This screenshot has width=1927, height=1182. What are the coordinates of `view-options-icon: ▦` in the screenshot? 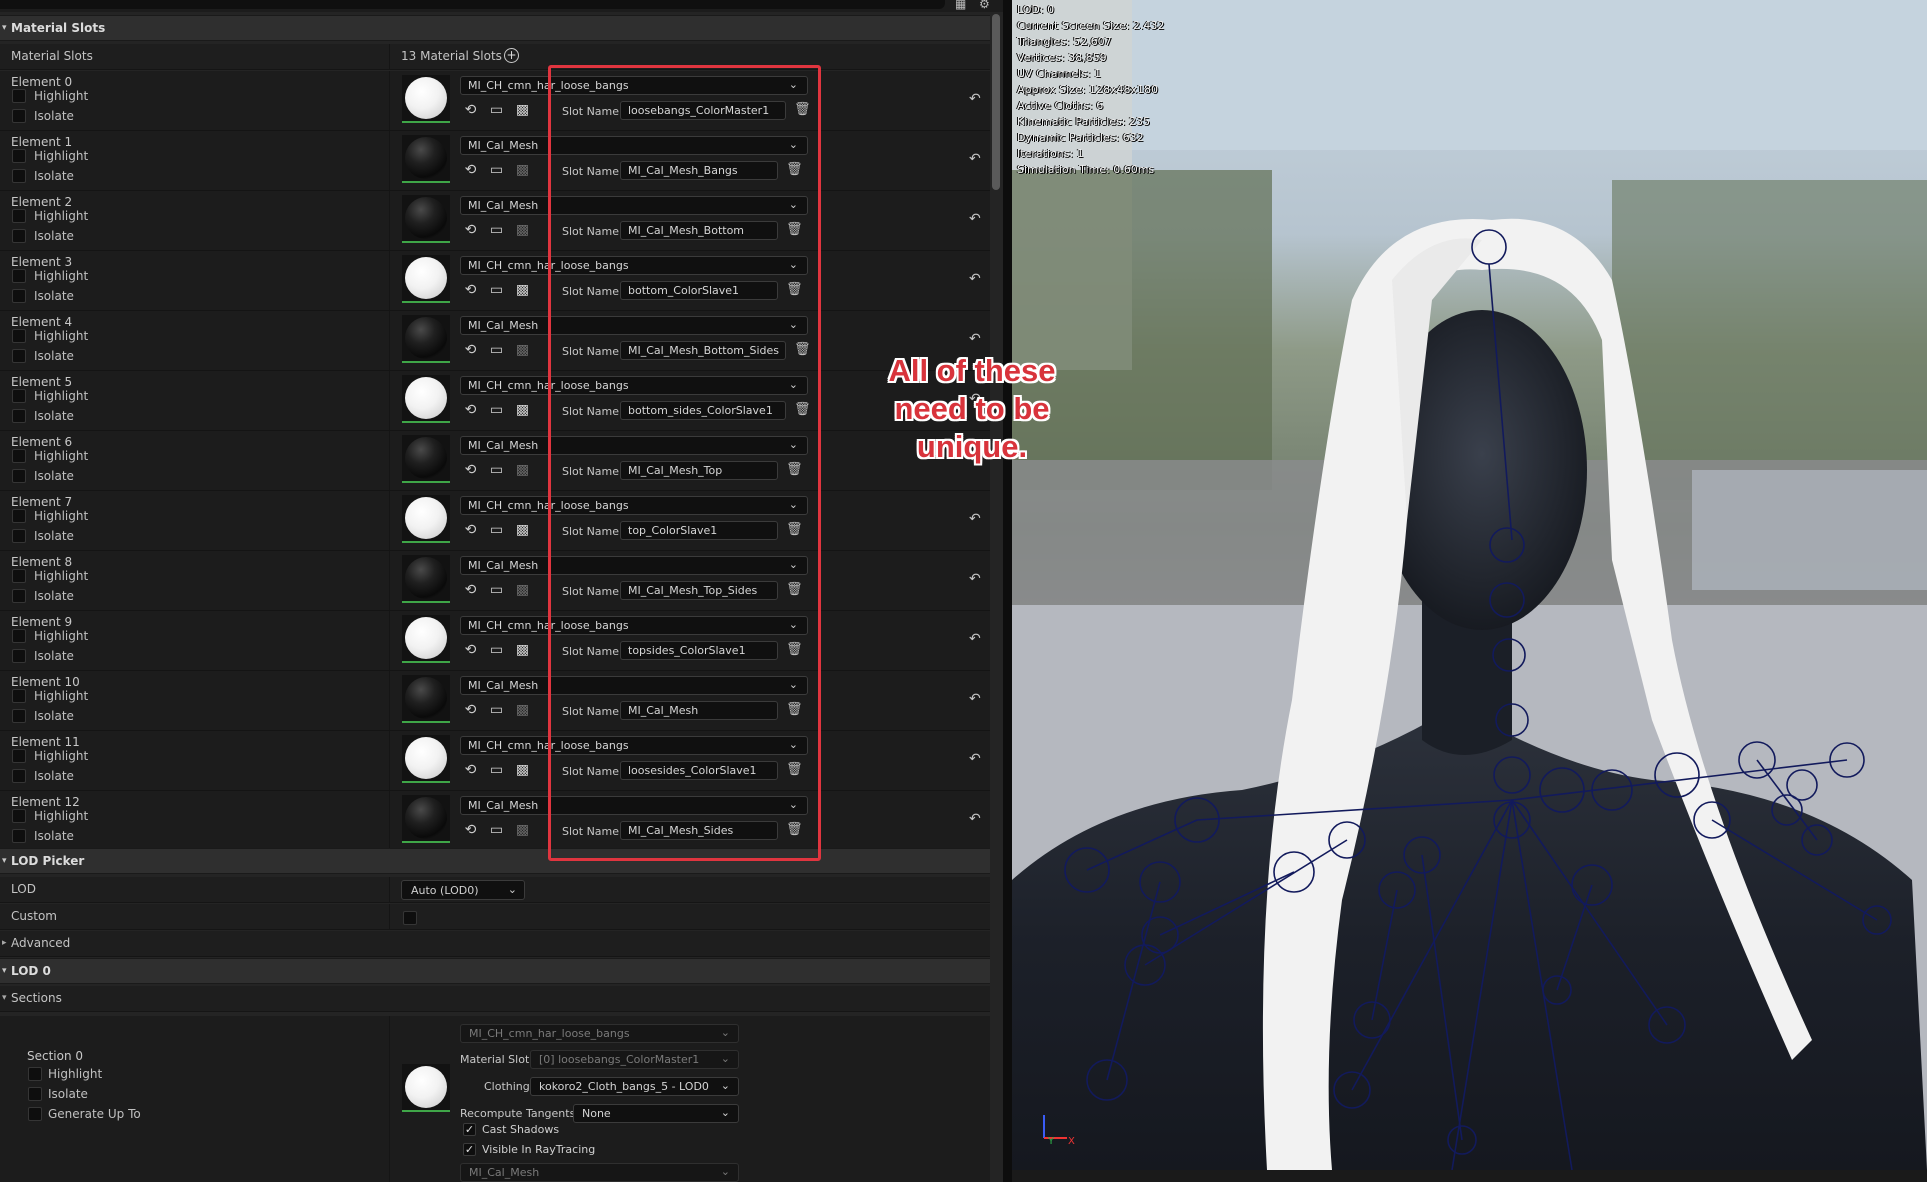 It's located at (962, 5).